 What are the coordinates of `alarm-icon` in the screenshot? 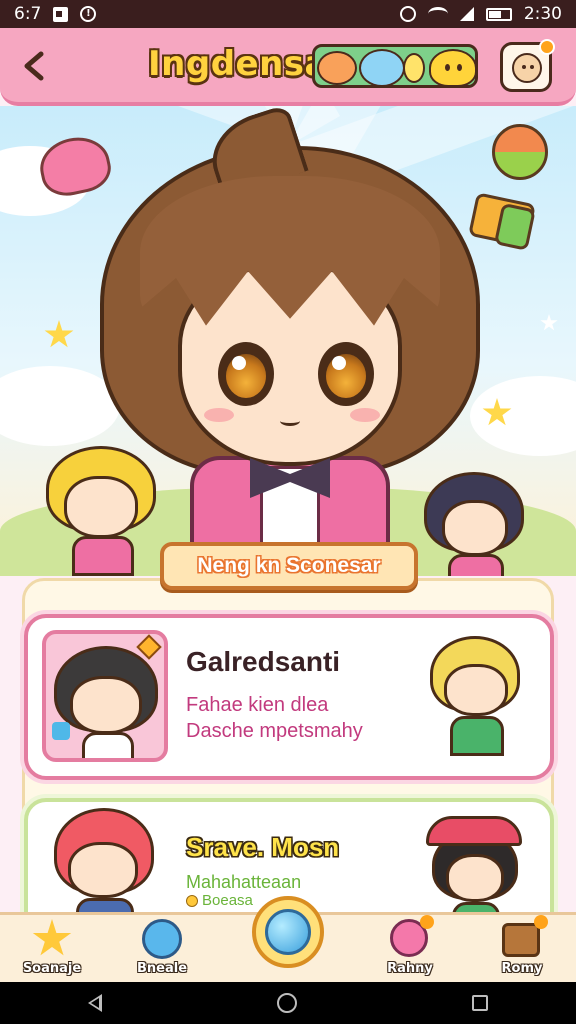 It's located at (407, 14).